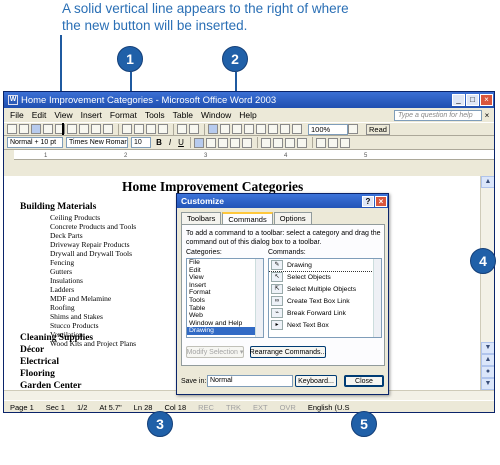 The width and height of the screenshot is (500, 465). What do you see at coordinates (345, 142) in the screenshot?
I see `font-color-icon` at bounding box center [345, 142].